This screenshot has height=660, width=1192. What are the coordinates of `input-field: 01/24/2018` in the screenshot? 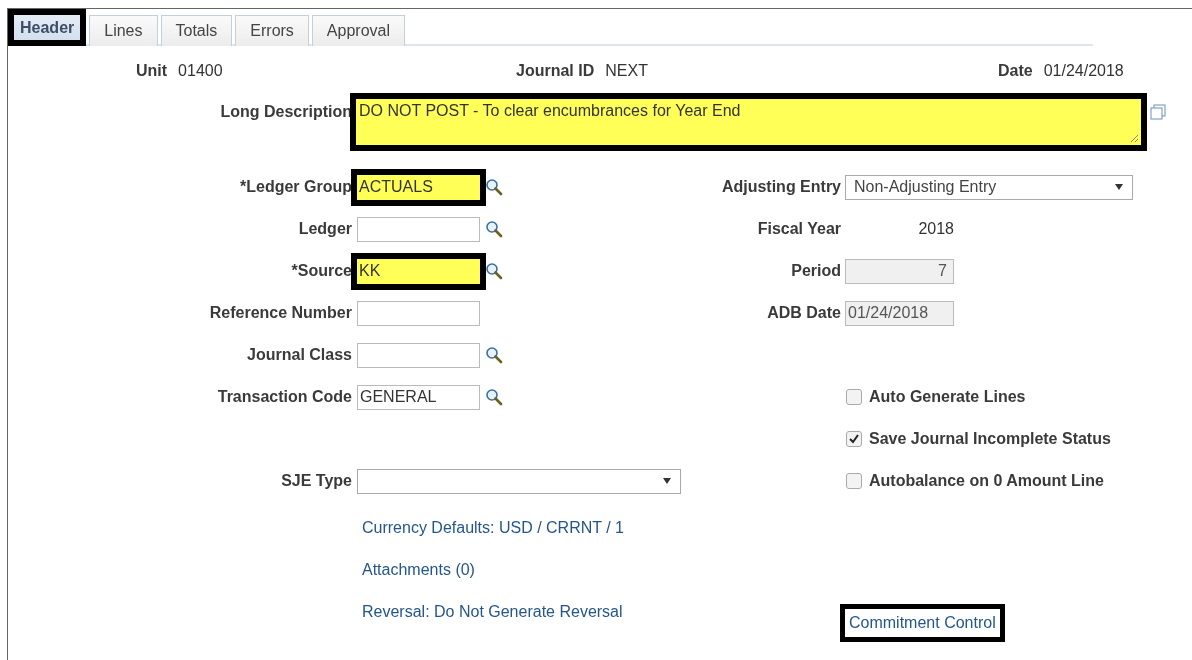 It's located at (899, 313).